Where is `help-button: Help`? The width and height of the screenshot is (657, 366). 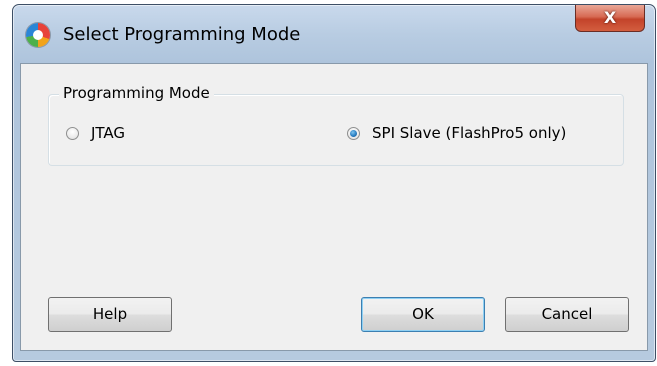
help-button: Help is located at coordinates (110, 314).